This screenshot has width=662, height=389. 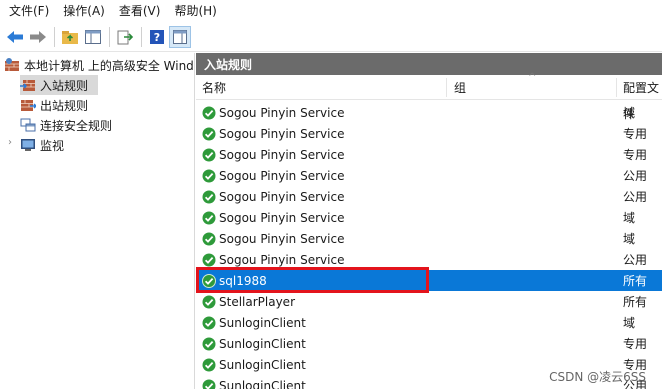 I want to click on connection-security-icon, so click(x=28, y=125).